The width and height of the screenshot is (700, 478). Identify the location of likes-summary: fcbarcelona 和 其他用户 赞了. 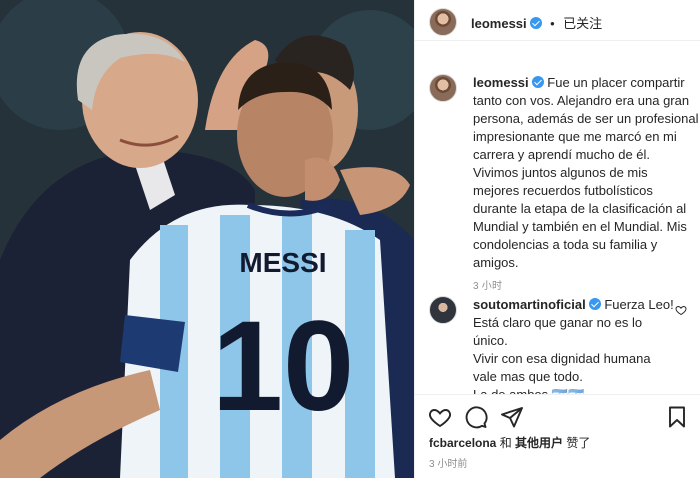
(509, 442).